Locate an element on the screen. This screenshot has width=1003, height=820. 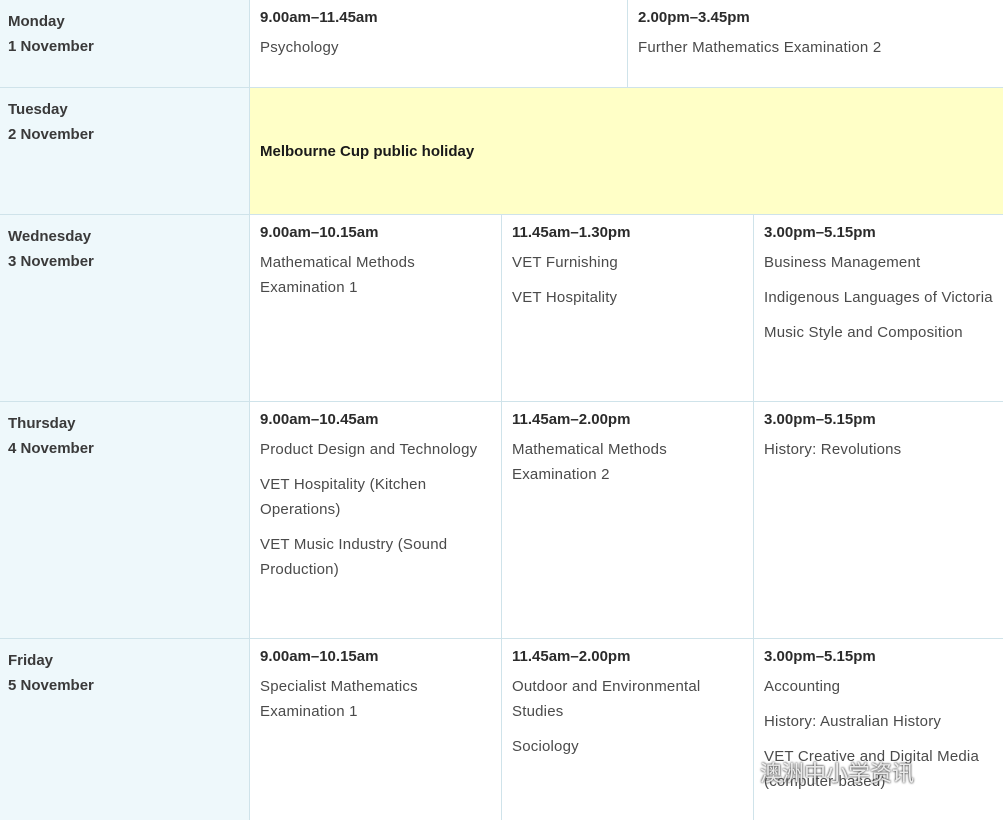
day-name: Monday is located at coordinates (36, 21).